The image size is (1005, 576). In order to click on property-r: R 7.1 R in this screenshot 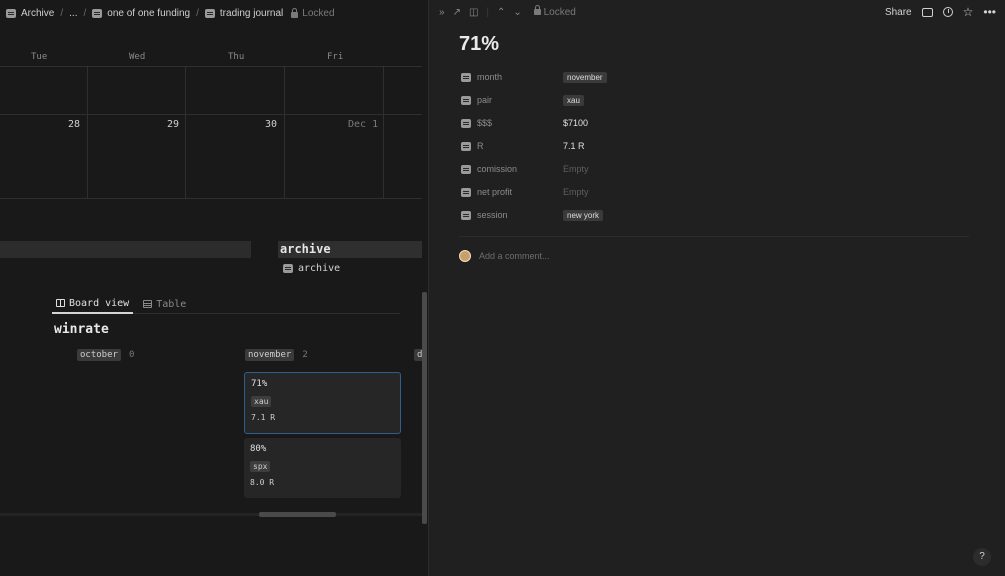, I will do `click(611, 146)`.